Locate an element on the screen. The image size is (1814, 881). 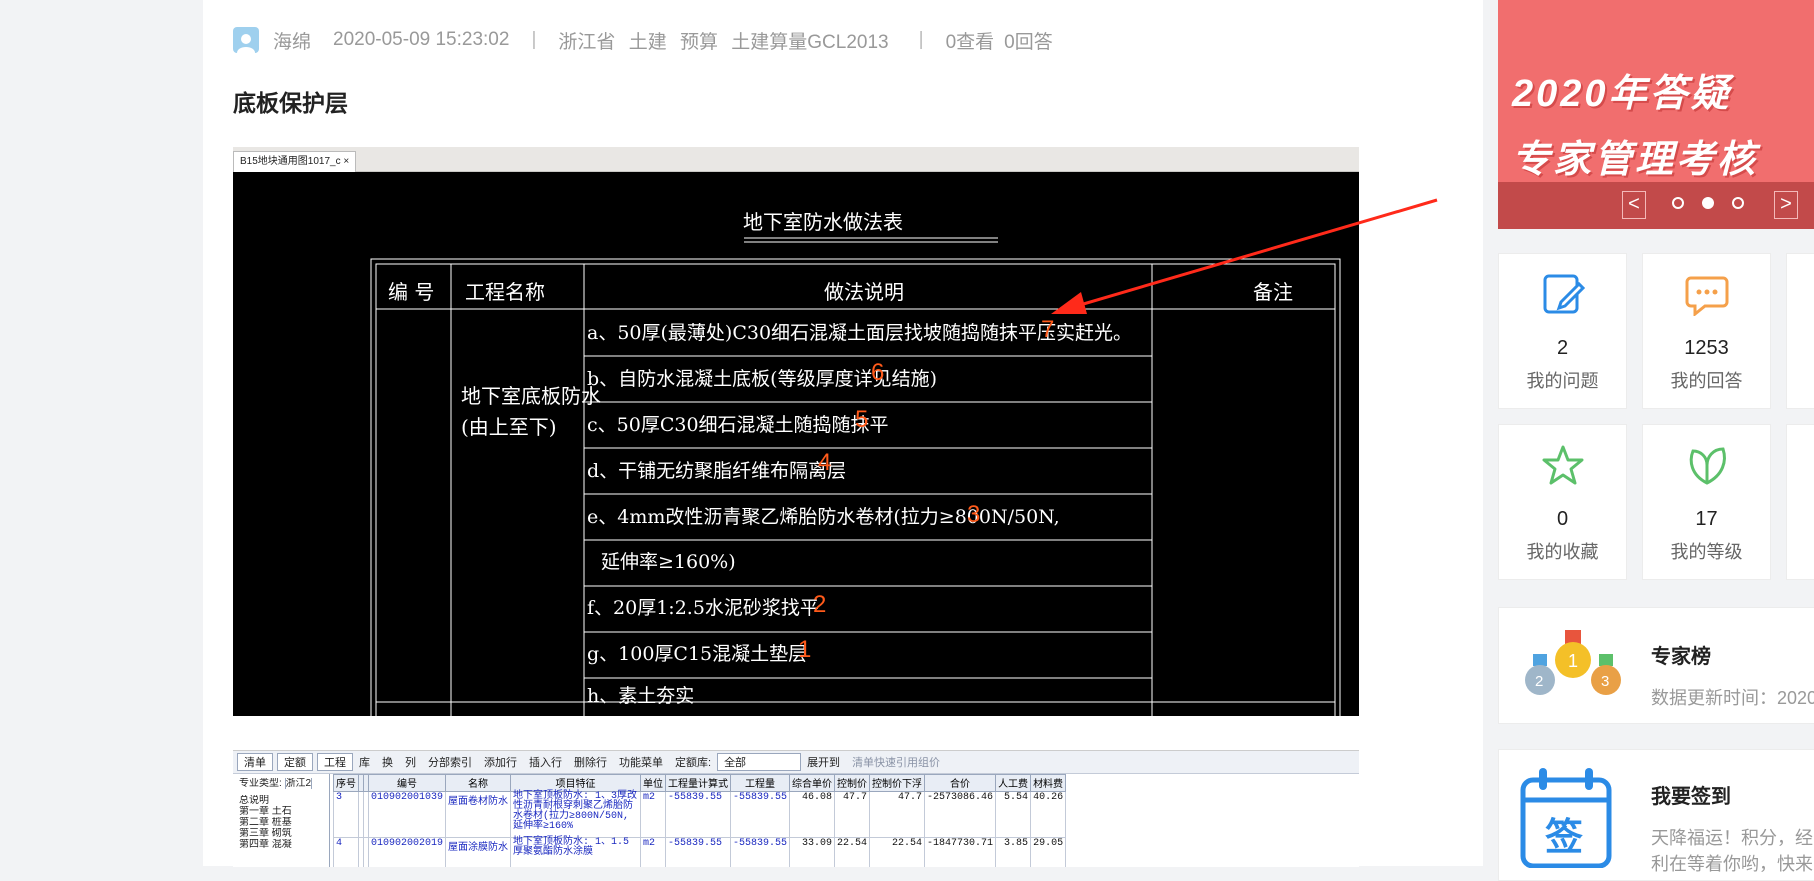
col-total: 合价 is located at coordinates (960, 783).